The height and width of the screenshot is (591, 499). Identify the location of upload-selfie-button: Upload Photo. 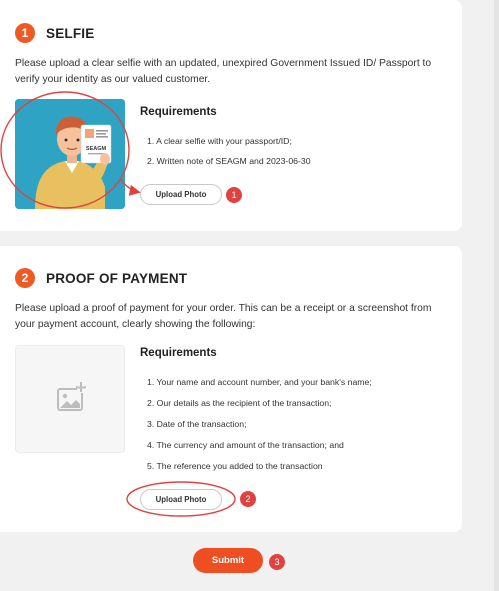
(181, 194).